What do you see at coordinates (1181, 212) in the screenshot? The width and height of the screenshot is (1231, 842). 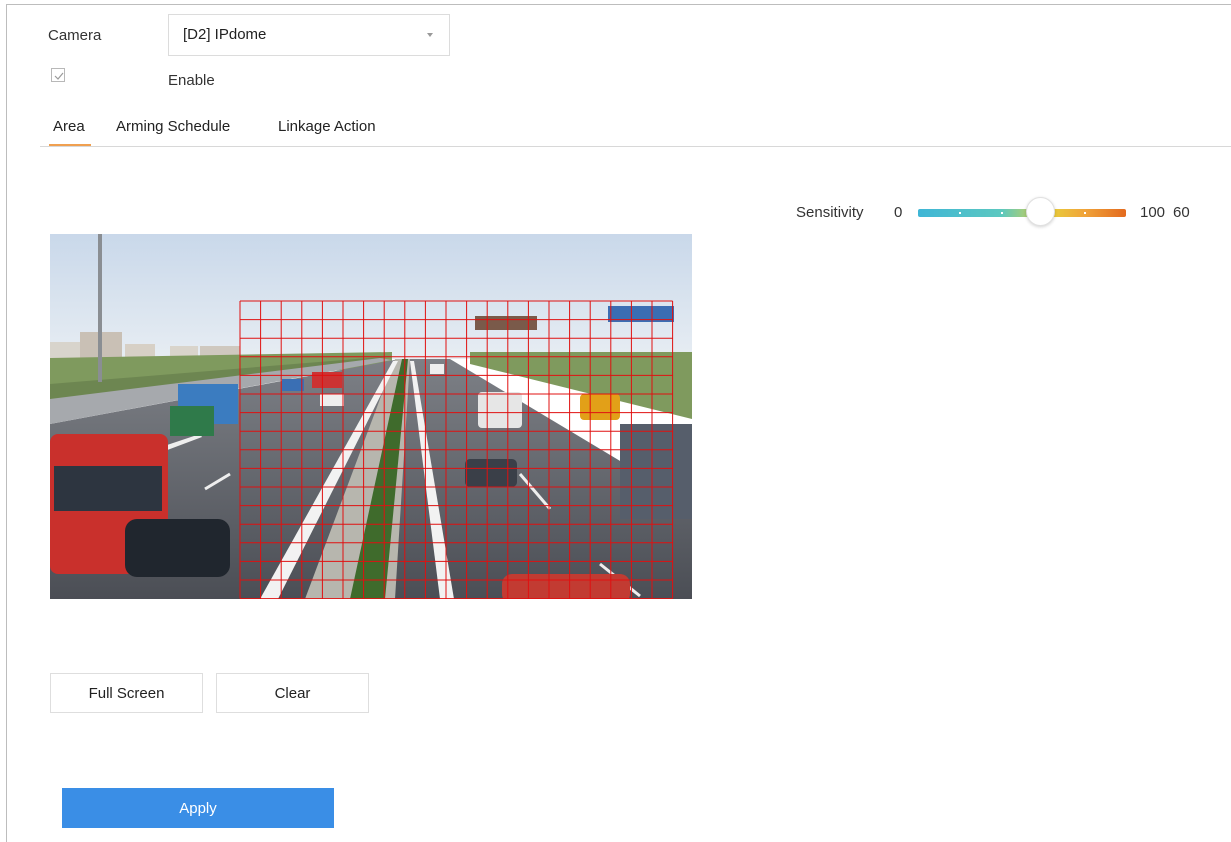 I see `sensitivity-value: 60` at bounding box center [1181, 212].